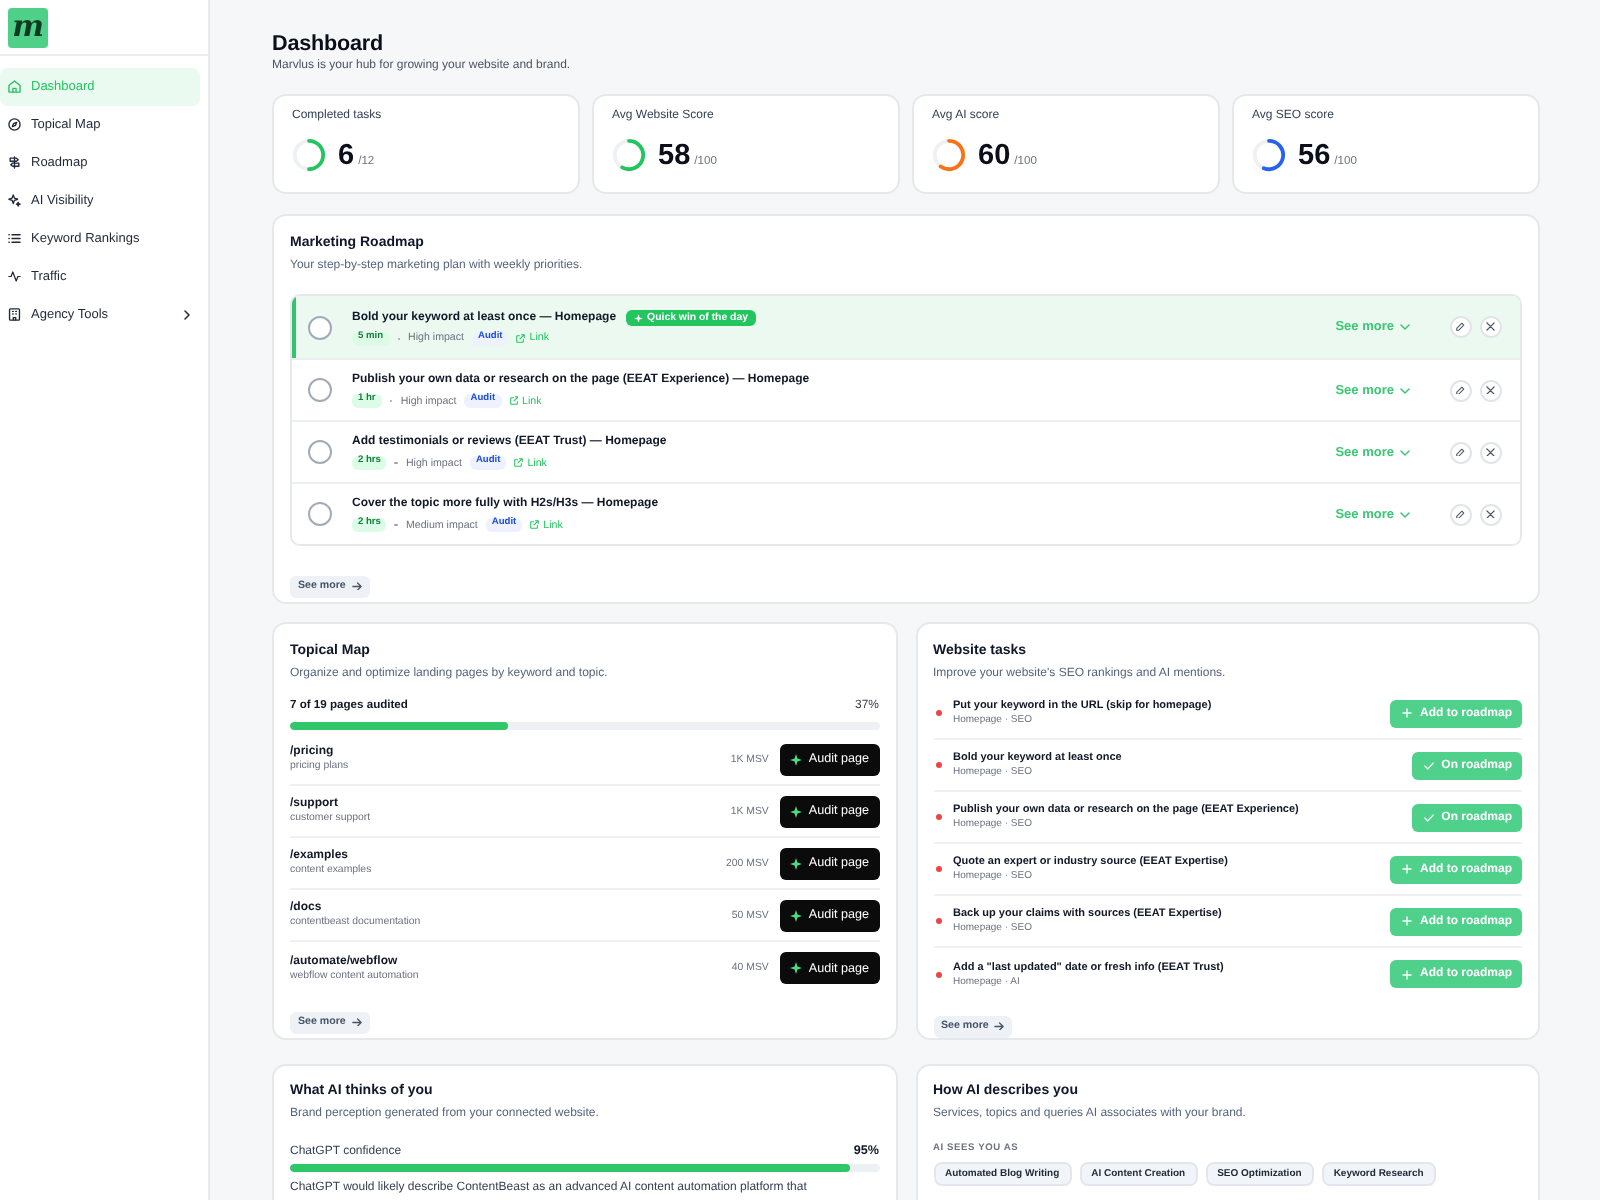  What do you see at coordinates (14, 163) in the screenshot?
I see `signpost-icon` at bounding box center [14, 163].